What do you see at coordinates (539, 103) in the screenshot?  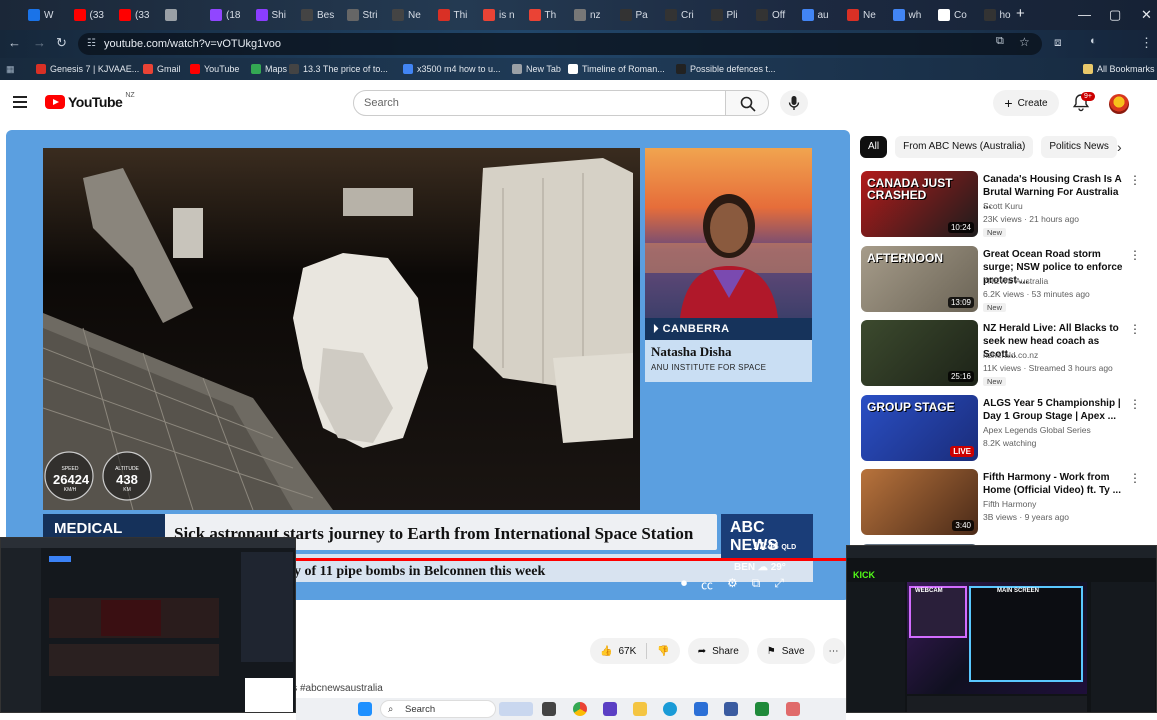 I see `search-input: Search` at bounding box center [539, 103].